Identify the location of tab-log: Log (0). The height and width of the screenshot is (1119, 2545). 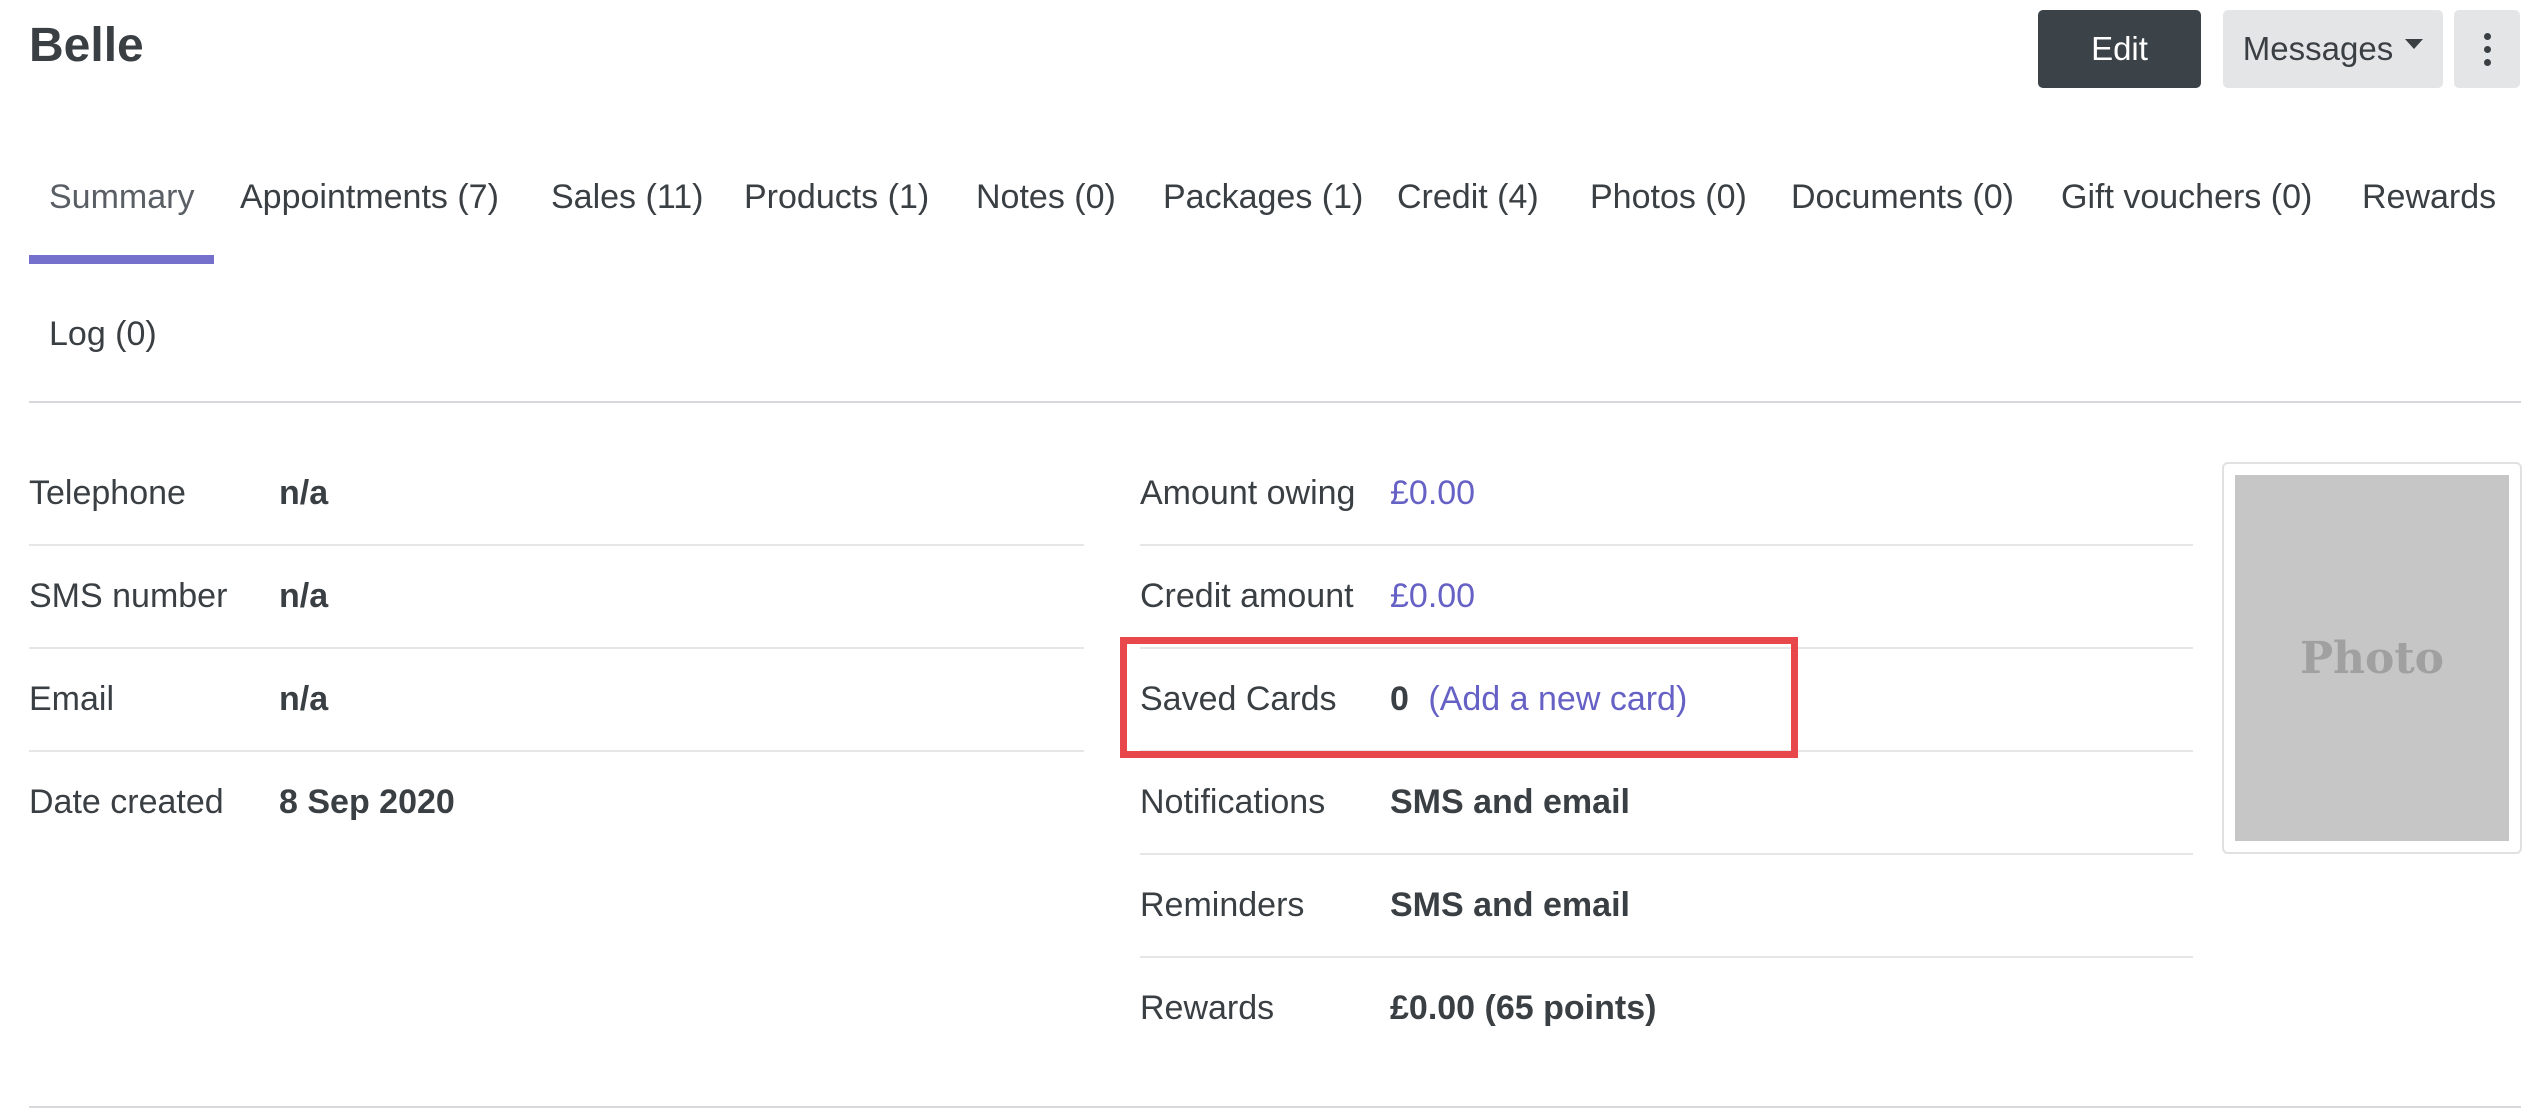
(103, 334).